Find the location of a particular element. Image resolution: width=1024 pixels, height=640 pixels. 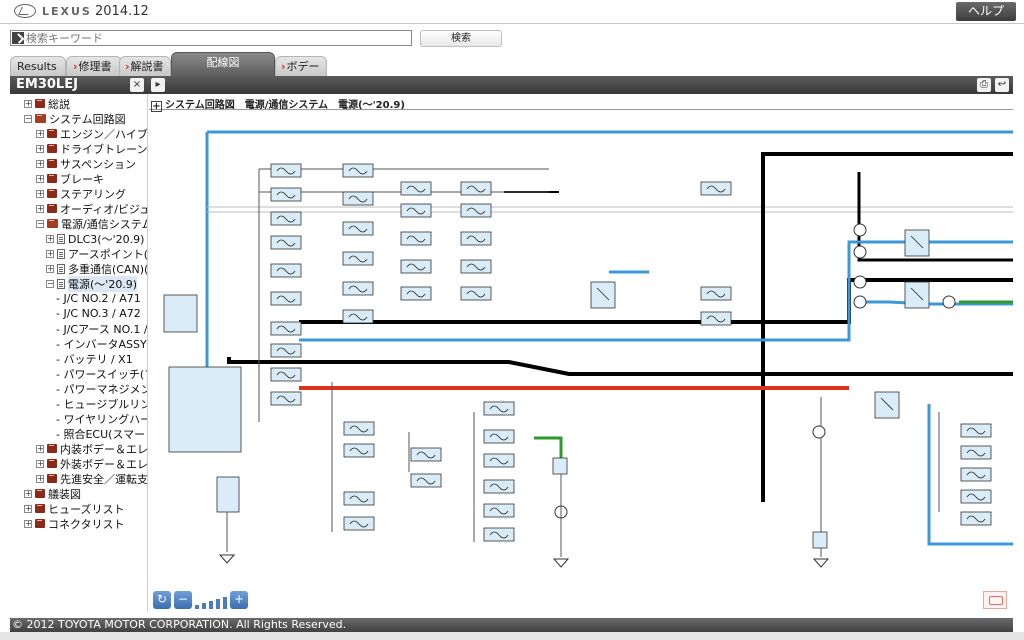

tree-item-interior: + 内装ボデー＆エレク is located at coordinates (91, 448).